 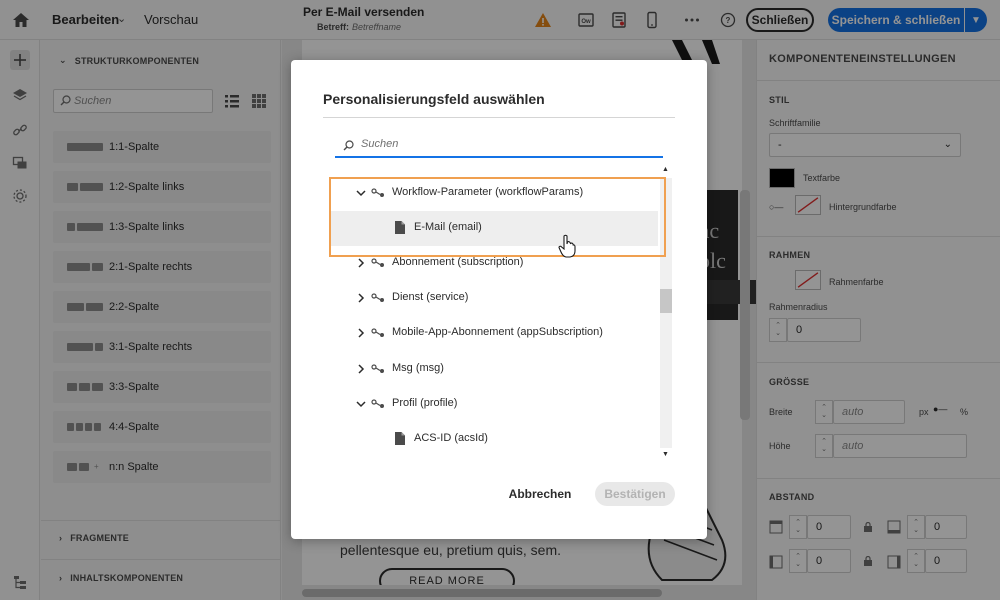 I want to click on tree-label: Profil (profile), so click(x=425, y=403).